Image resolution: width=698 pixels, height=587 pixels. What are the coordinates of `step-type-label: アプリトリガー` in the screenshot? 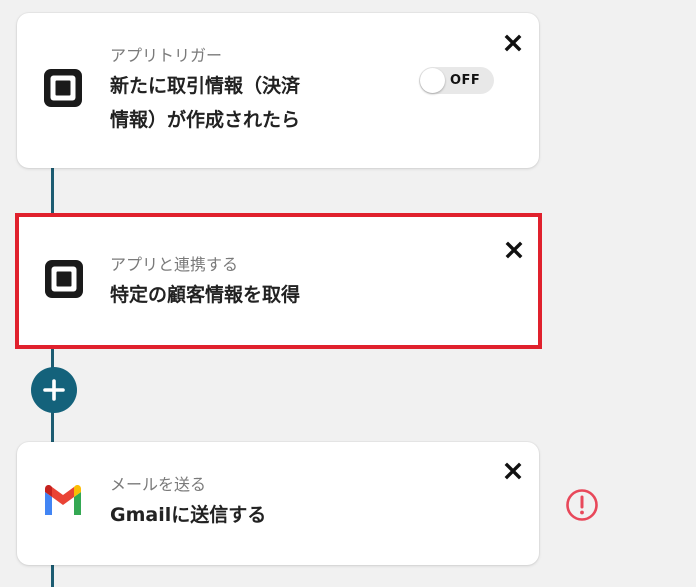 It's located at (166, 55).